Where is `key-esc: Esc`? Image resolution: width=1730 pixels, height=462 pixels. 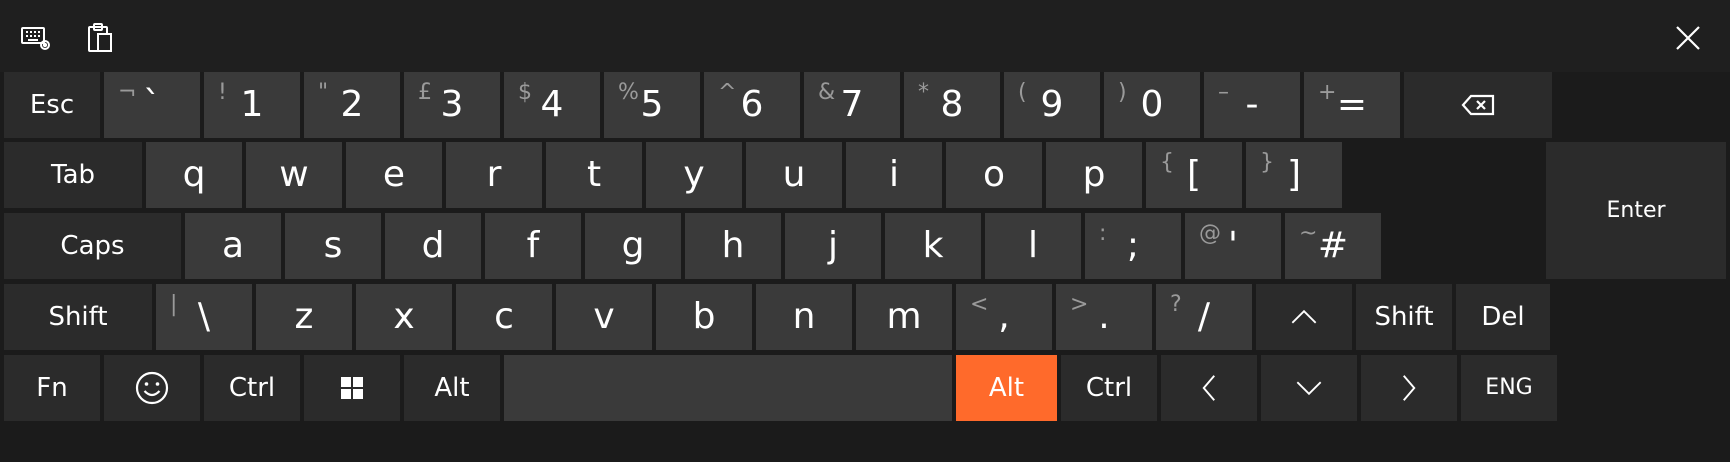 key-esc: Esc is located at coordinates (52, 105).